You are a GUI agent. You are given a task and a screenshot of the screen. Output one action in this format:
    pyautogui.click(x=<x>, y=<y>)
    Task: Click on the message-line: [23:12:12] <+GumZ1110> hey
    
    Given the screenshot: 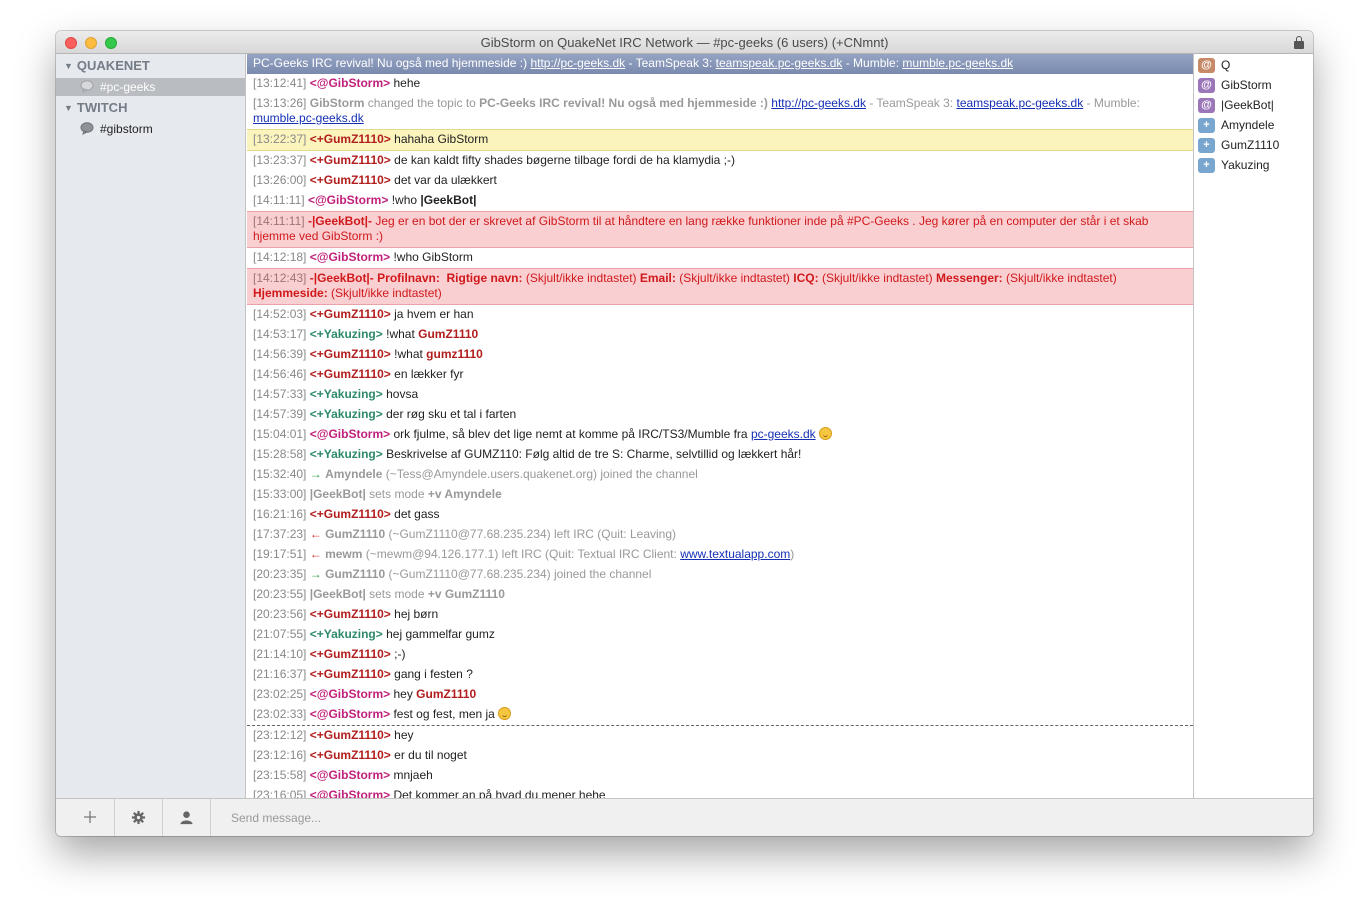 What is the action you would take?
    pyautogui.click(x=333, y=735)
    